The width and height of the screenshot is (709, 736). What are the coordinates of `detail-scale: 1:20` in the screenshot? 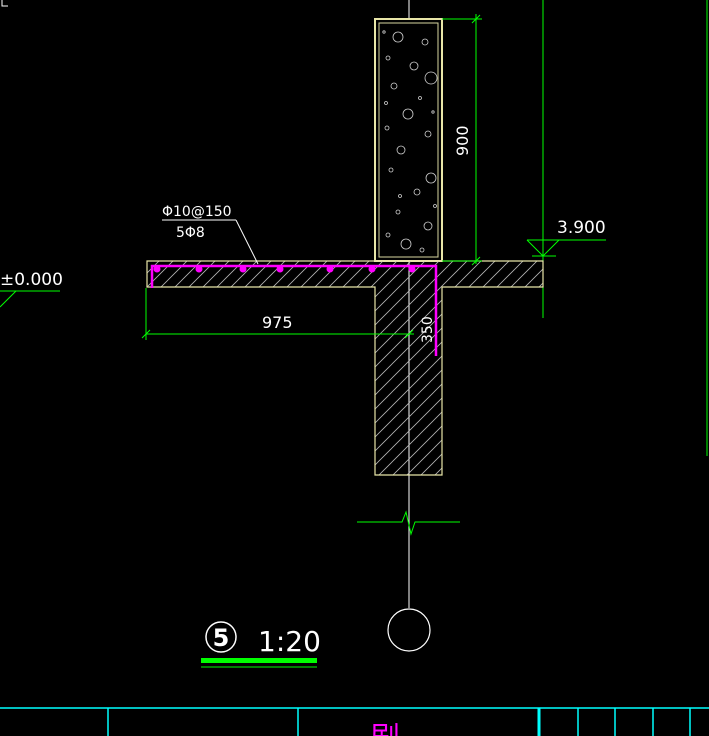 It's located at (289, 641).